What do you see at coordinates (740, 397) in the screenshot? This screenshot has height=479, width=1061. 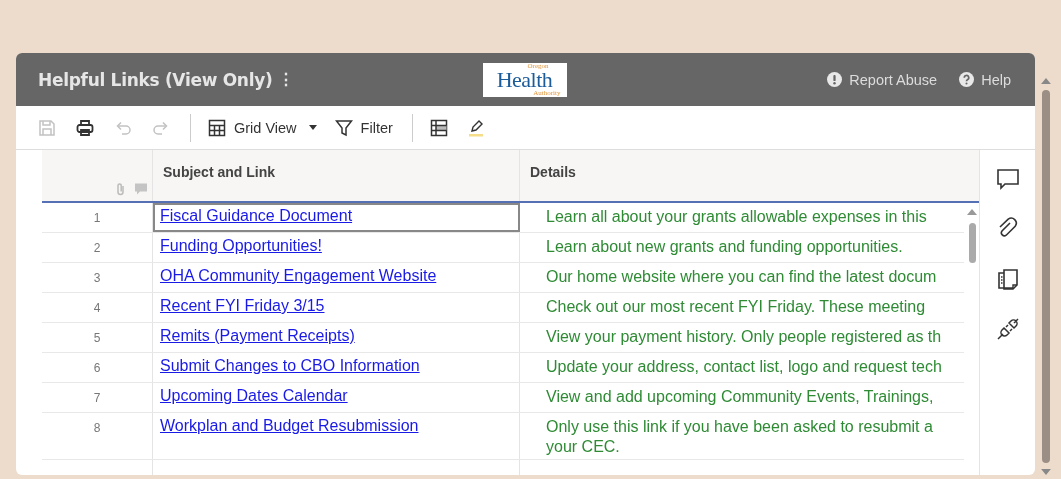 I see `table-cell-text: View and add upcoming Community Events, Trainings,` at bounding box center [740, 397].